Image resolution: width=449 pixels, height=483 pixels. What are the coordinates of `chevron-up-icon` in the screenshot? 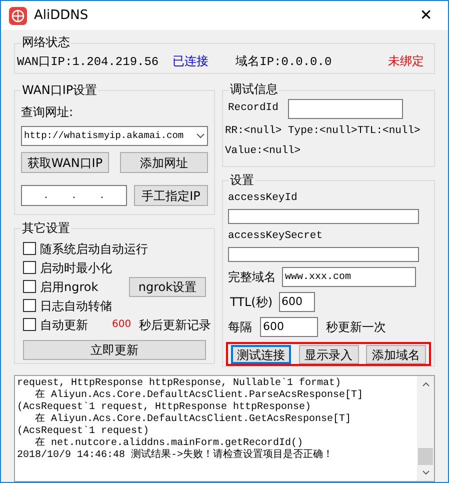 It's located at (426, 384).